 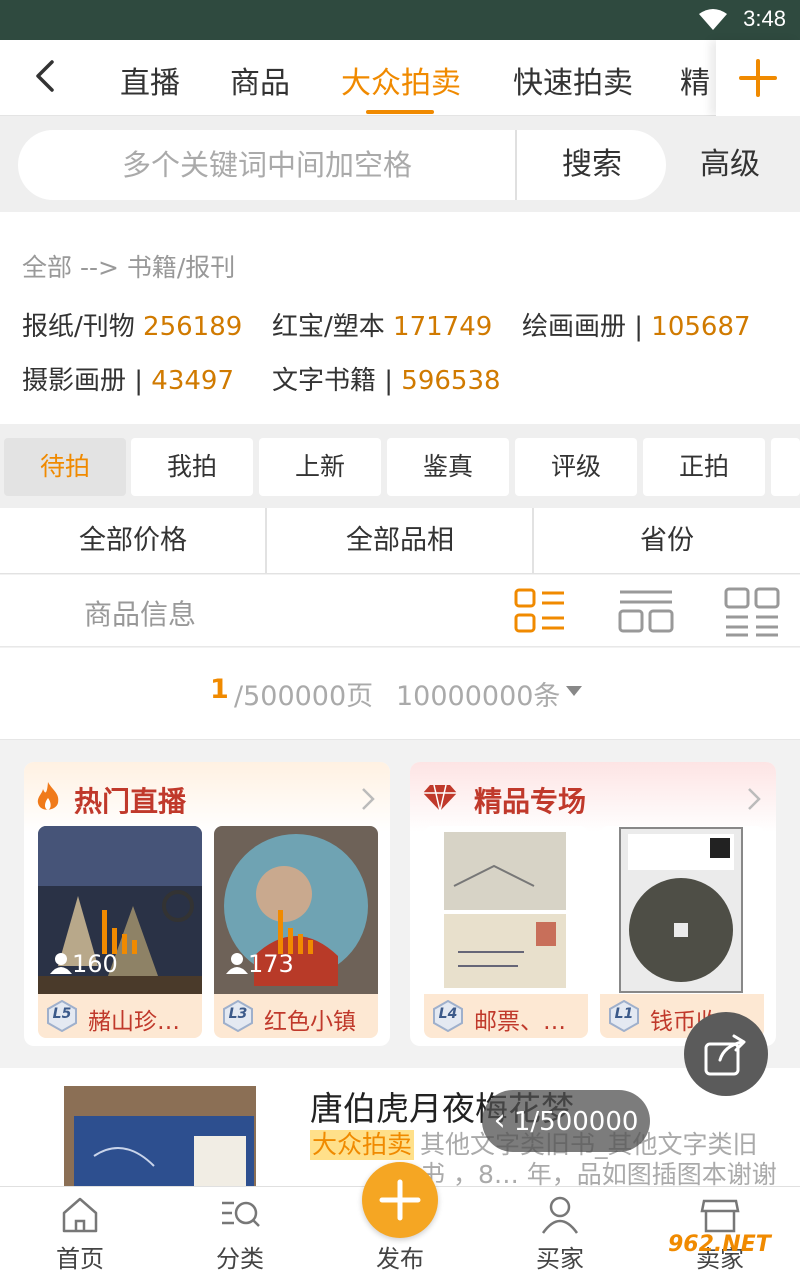 What do you see at coordinates (238, 1014) in the screenshot?
I see `level-badge-text: L3` at bounding box center [238, 1014].